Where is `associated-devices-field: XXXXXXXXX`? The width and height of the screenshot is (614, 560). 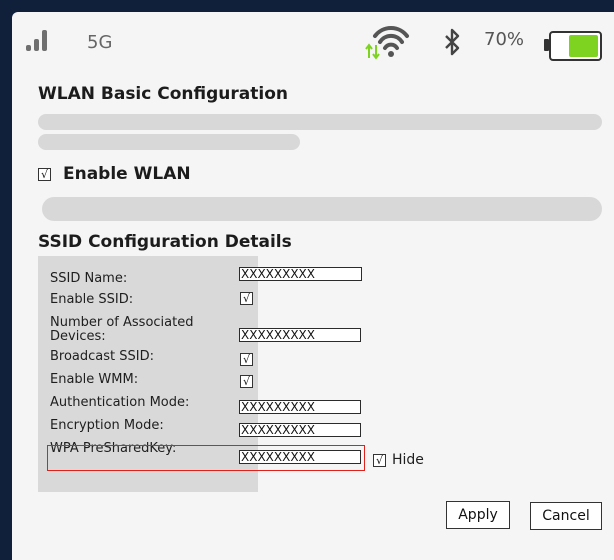
associated-devices-field: XXXXXXXXX is located at coordinates (300, 335).